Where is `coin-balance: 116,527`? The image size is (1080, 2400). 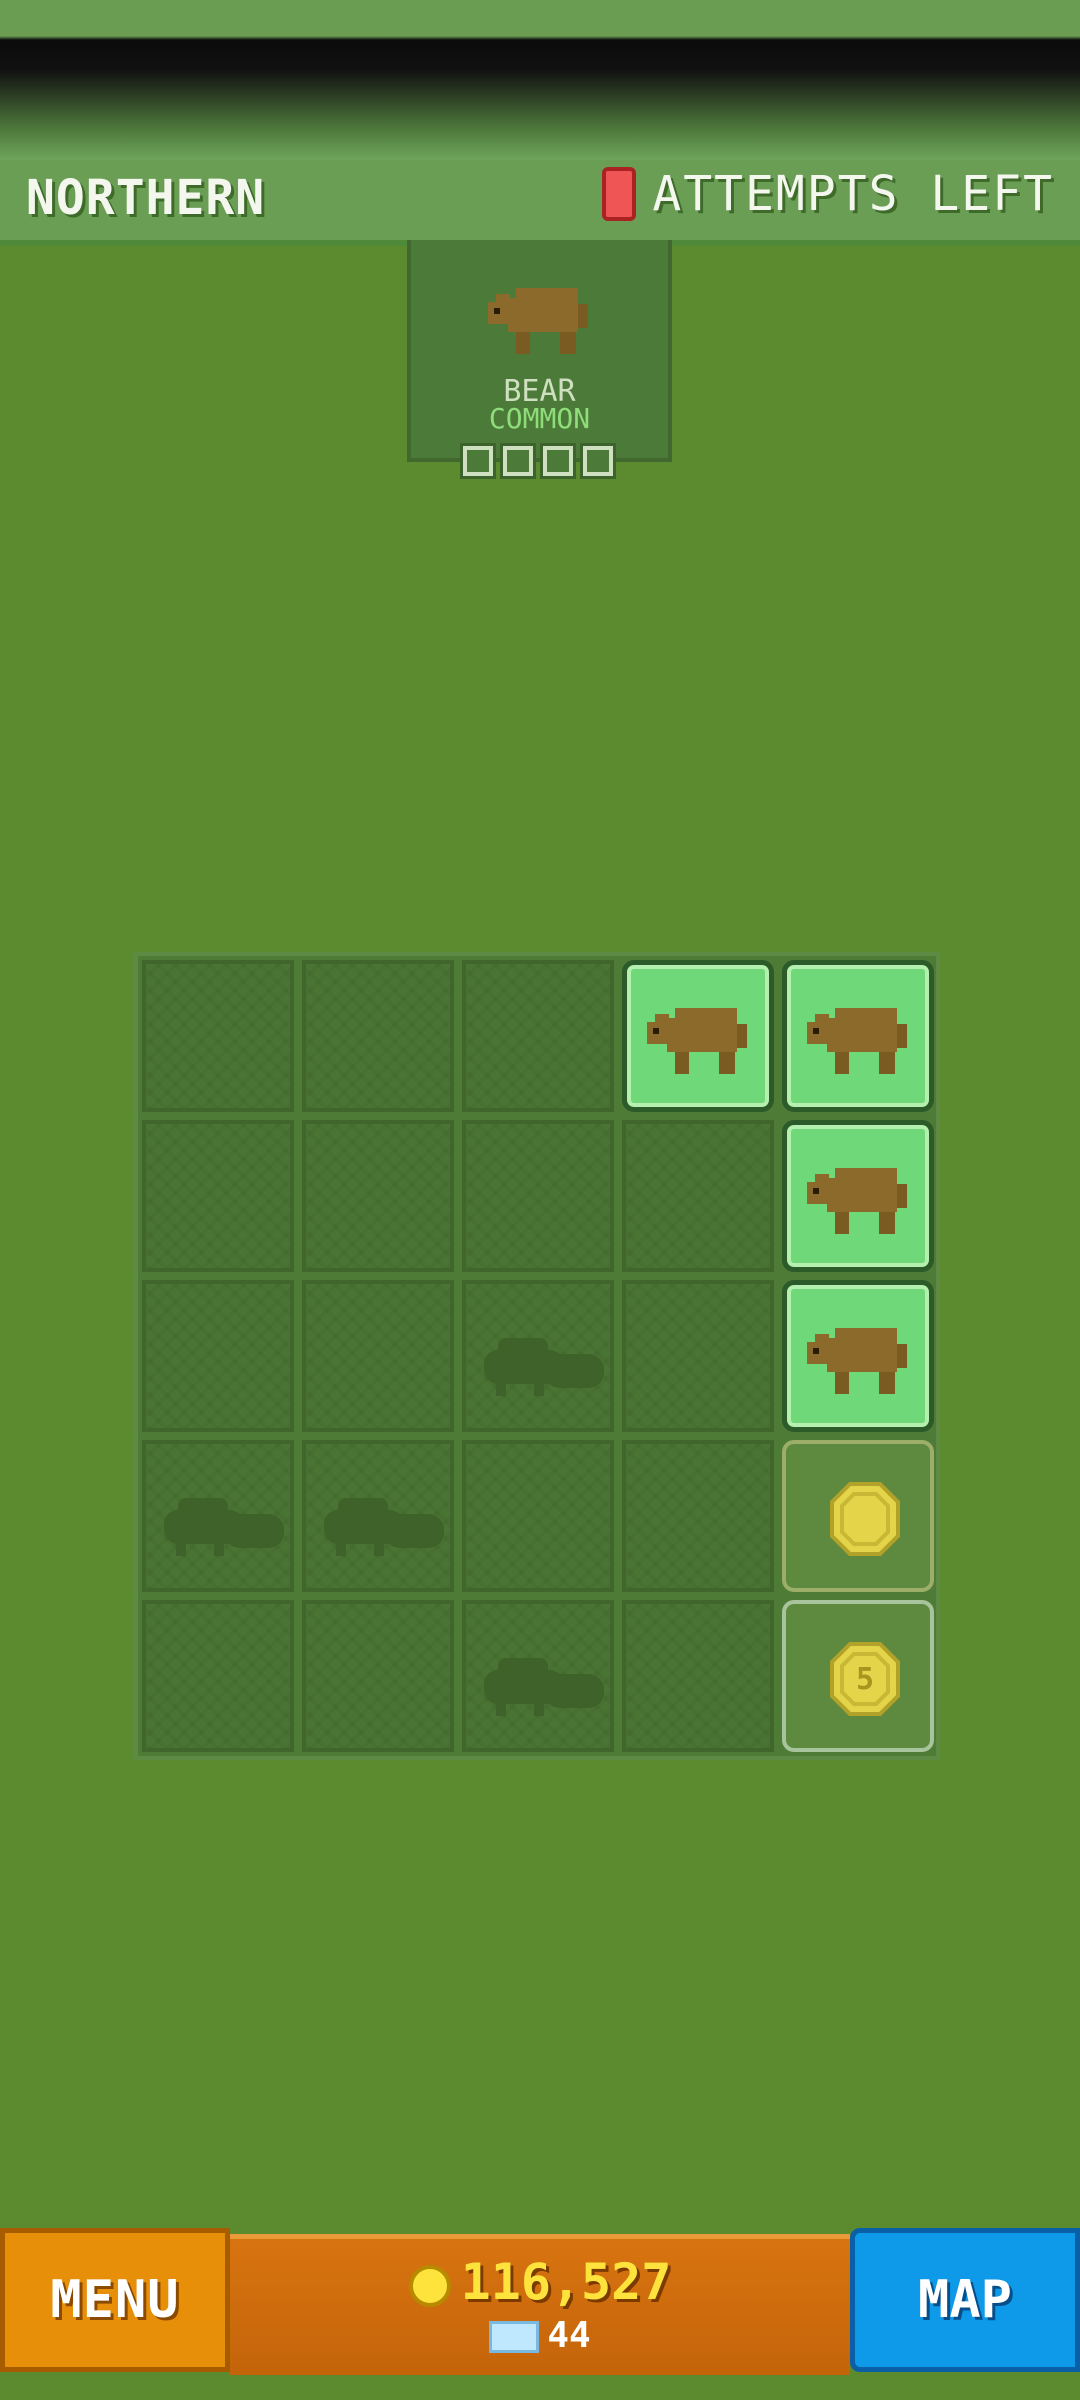
coin-balance: 116,527 is located at coordinates (540, 2282).